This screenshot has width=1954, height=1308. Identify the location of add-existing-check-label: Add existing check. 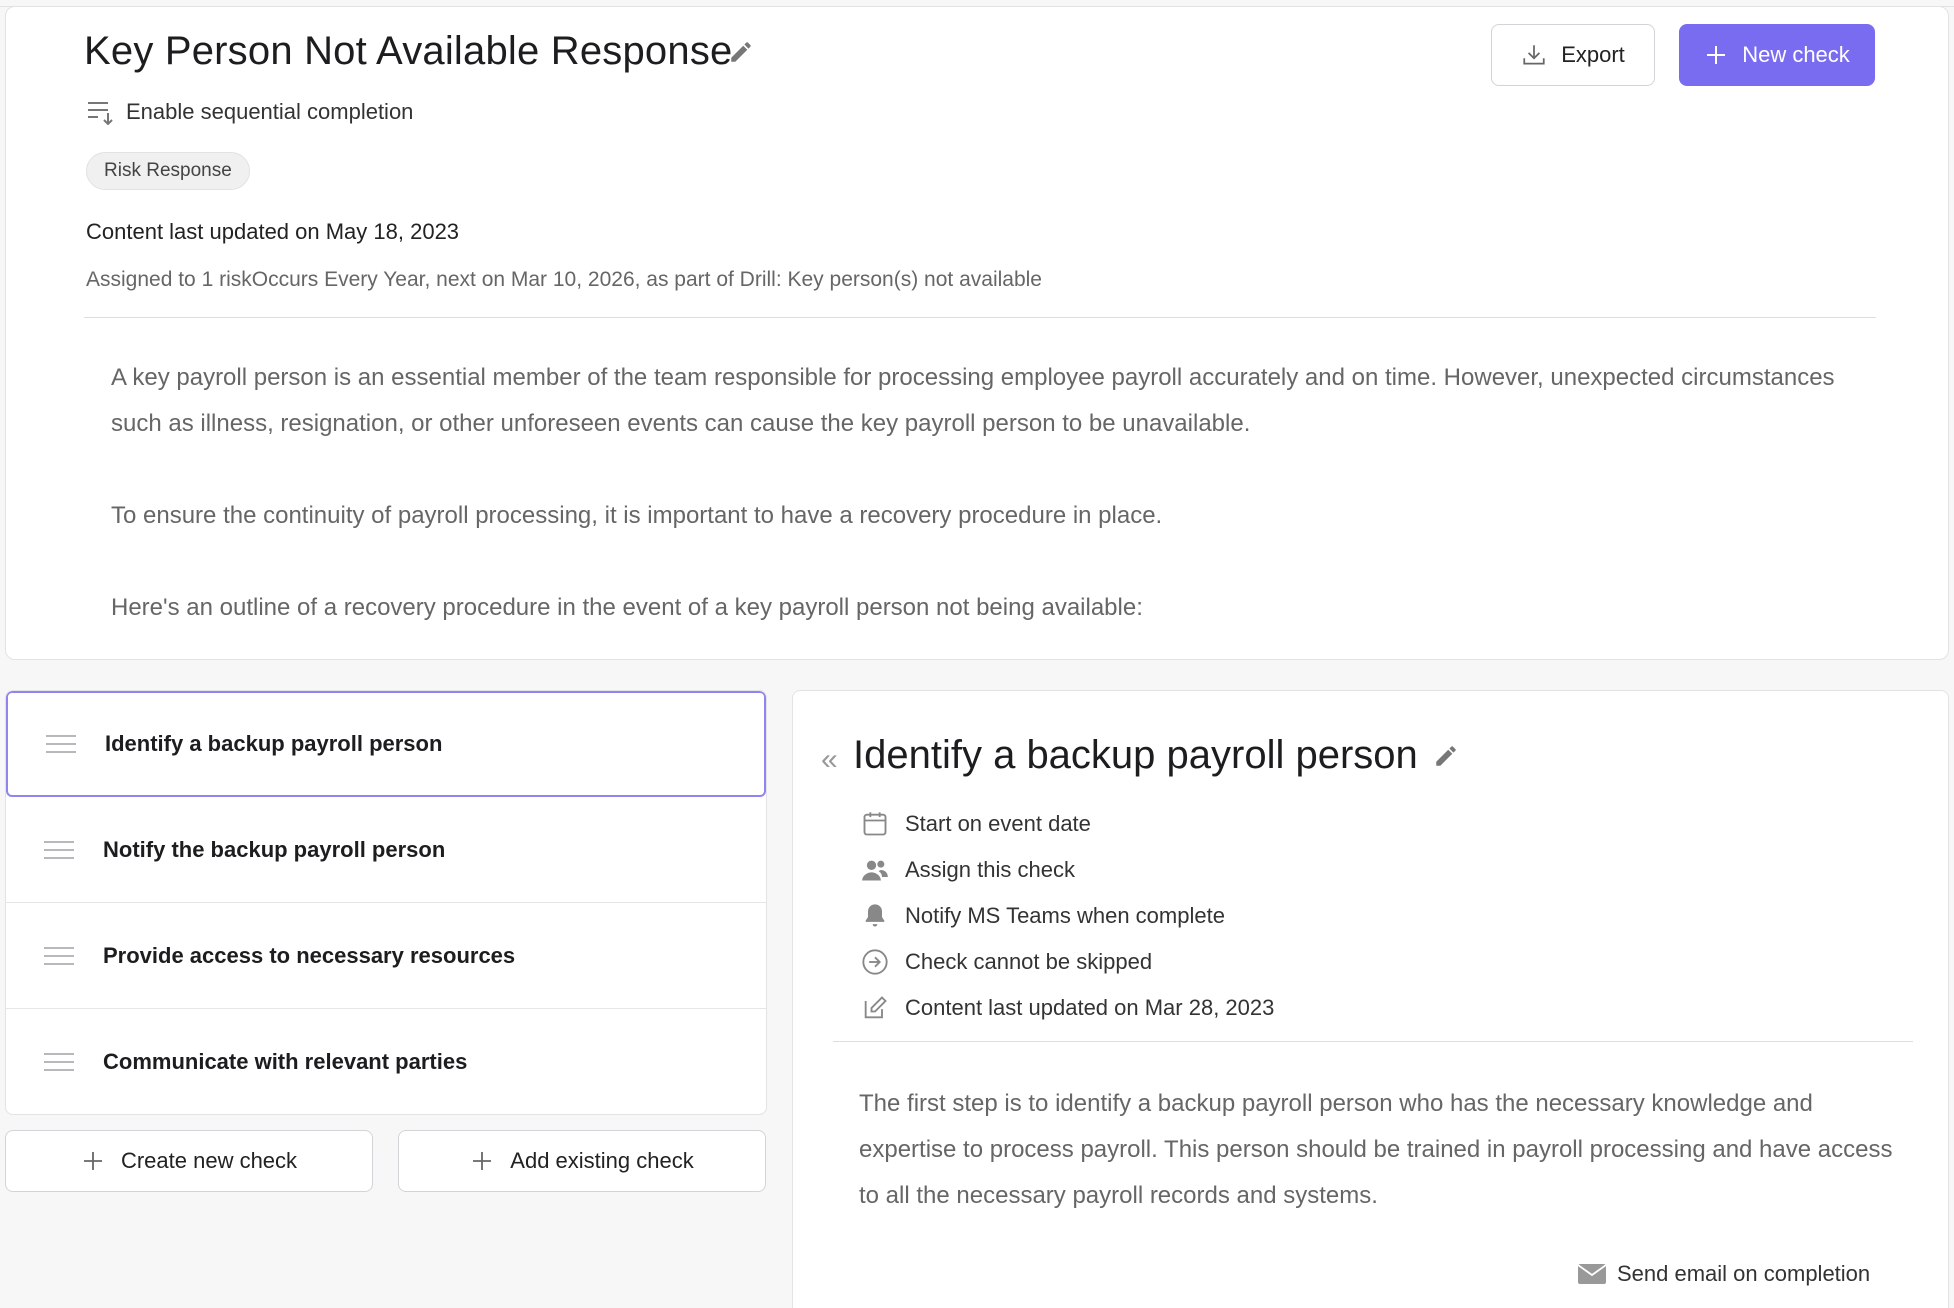
(602, 1160).